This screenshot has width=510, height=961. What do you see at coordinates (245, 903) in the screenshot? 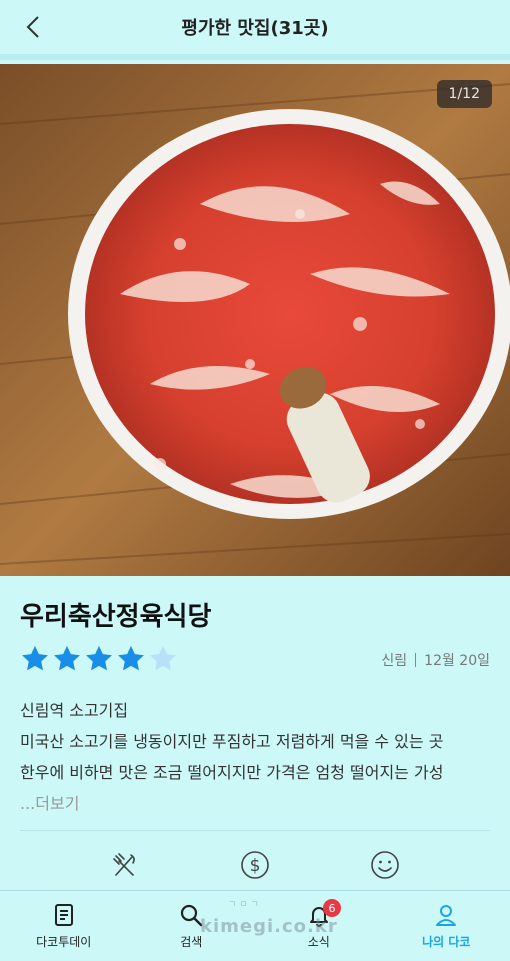
I see `watermark-mark: ㄱㅁㄱ` at bounding box center [245, 903].